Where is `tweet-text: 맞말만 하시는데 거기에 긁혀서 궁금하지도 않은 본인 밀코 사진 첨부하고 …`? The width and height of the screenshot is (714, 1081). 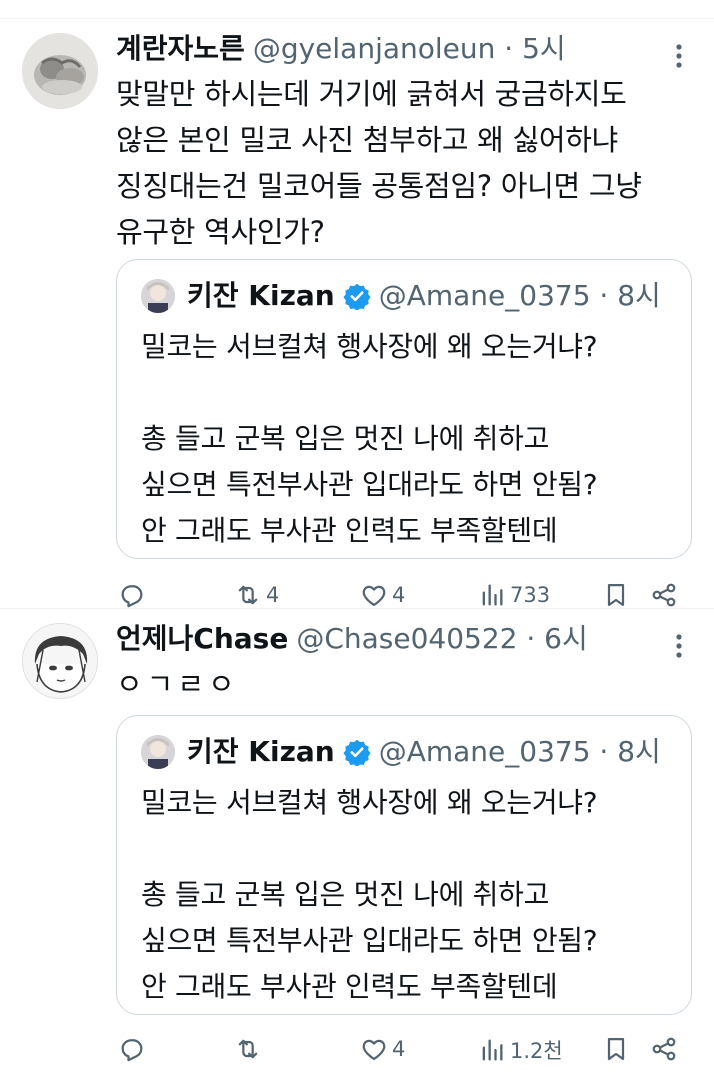
tweet-text: 맞말만 하시는데 거기에 긁혀서 궁금하지도 않은 본인 밀코 사진 첨부하고 … is located at coordinates (379, 163).